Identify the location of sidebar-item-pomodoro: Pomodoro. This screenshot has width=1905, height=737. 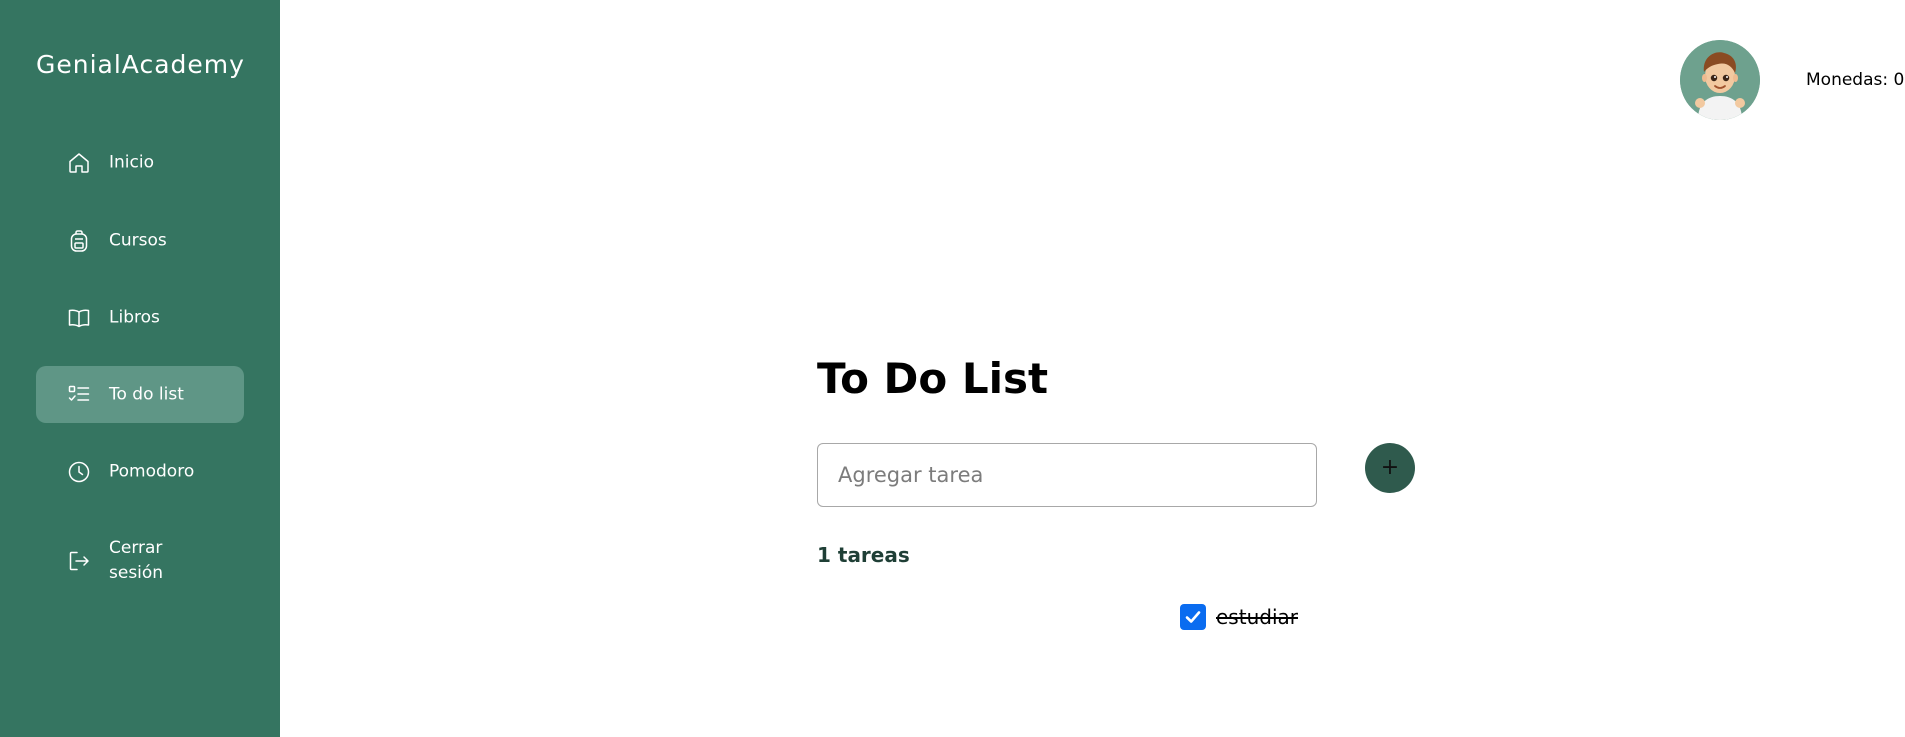
(140, 471).